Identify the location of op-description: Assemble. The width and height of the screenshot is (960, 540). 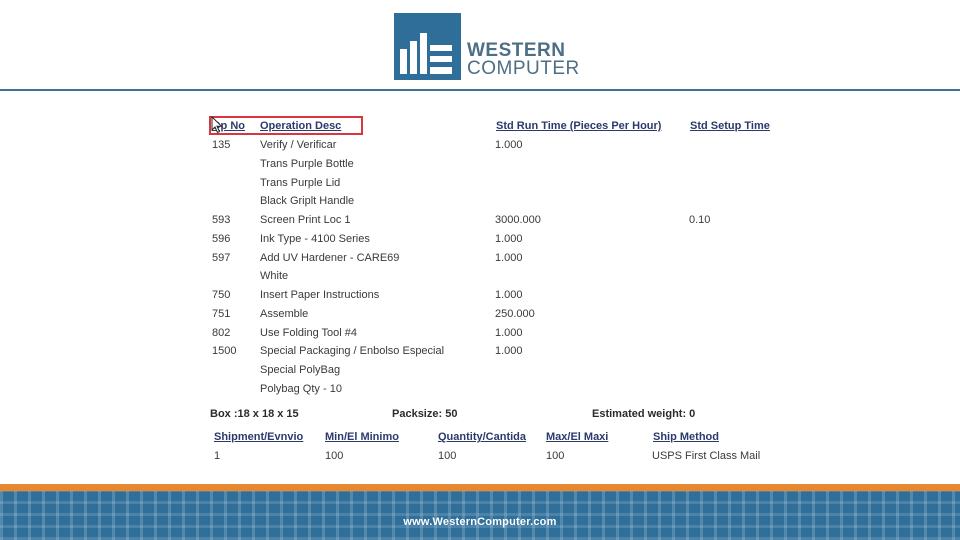
(284, 314).